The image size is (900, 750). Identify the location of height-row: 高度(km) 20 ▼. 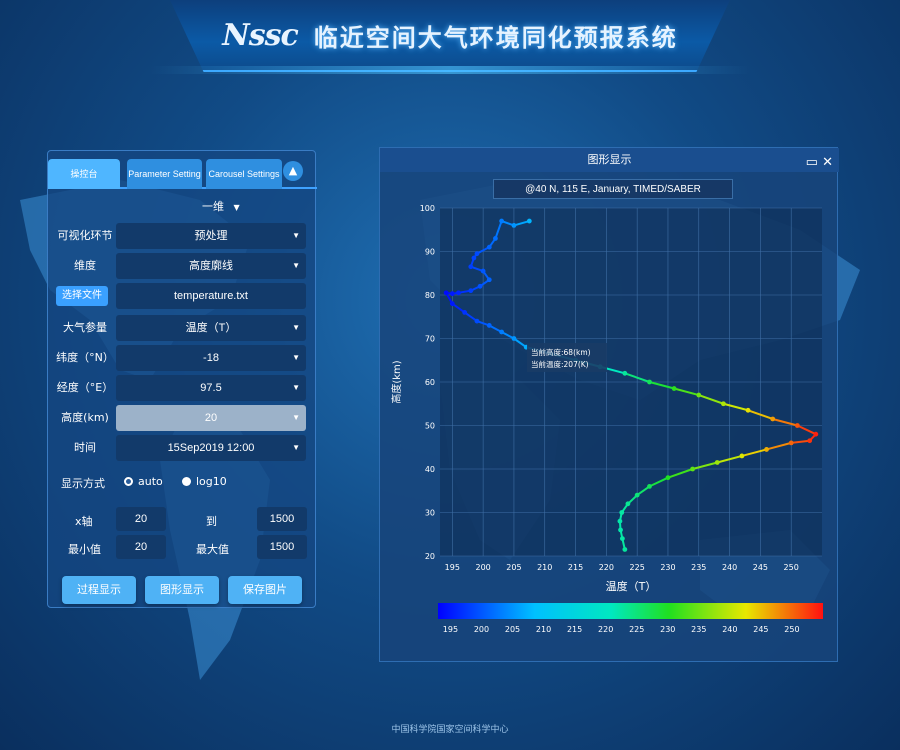
(182, 418).